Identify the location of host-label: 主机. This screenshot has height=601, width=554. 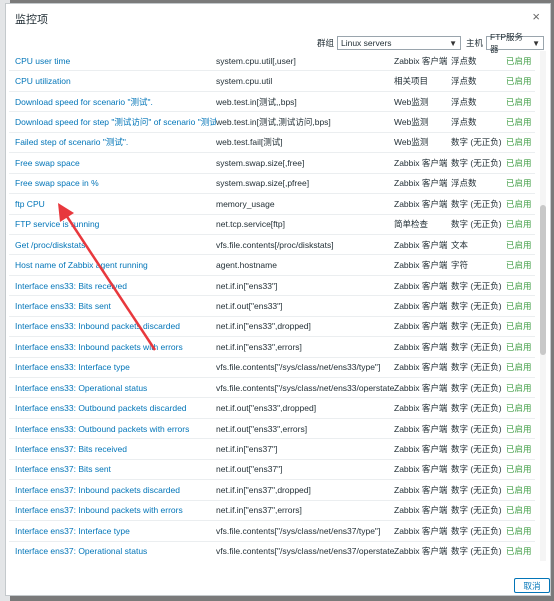
(474, 43).